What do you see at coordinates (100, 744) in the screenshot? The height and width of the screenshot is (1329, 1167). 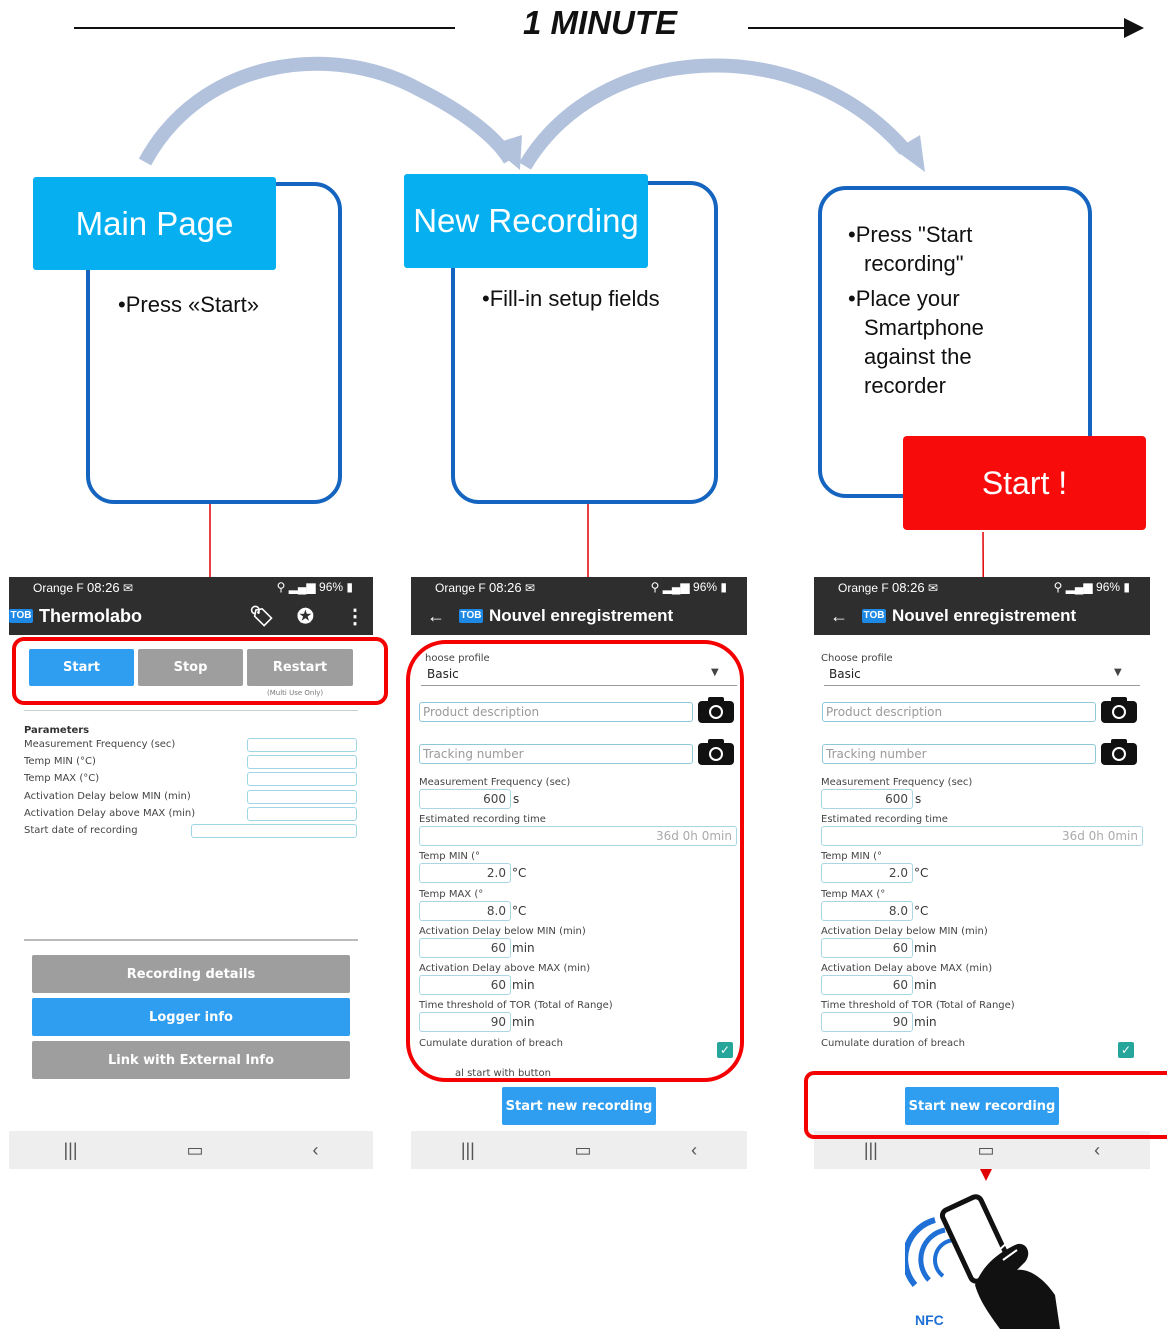 I see `param-label: Measurement Frequency (sec)` at bounding box center [100, 744].